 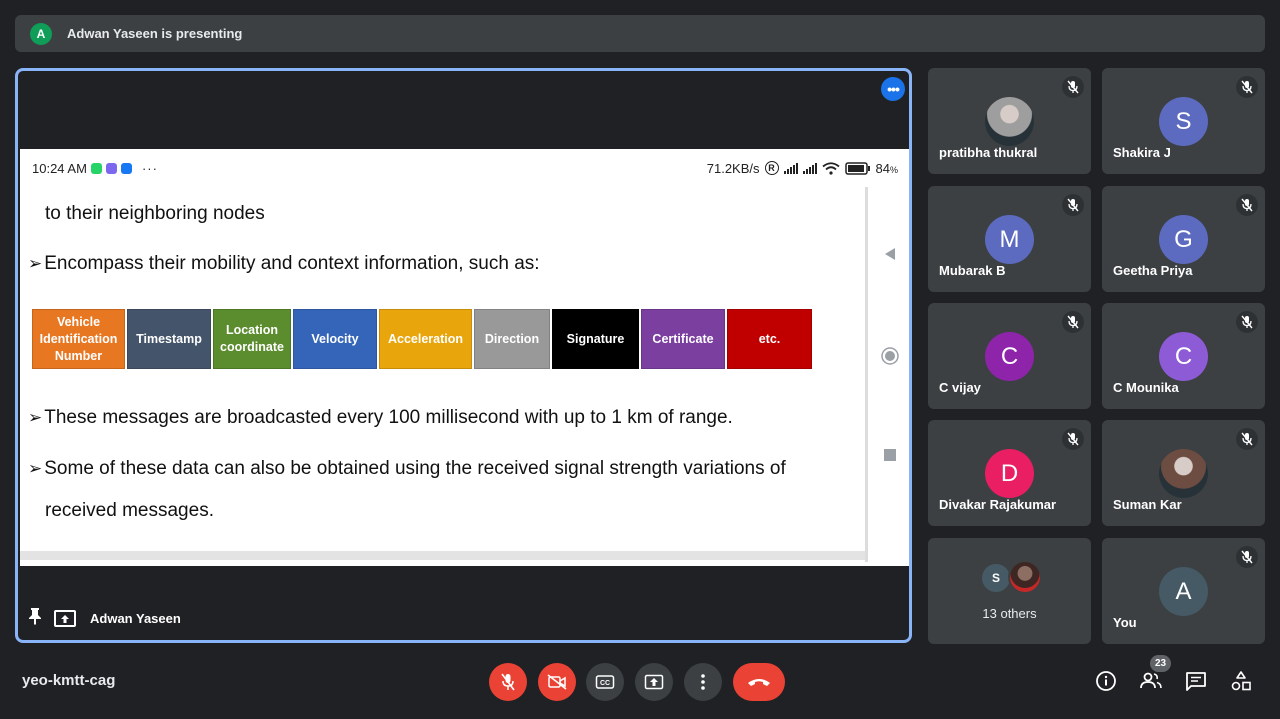 I want to click on presenting-banner: A Adwan Yaseen is presenting, so click(x=640, y=33).